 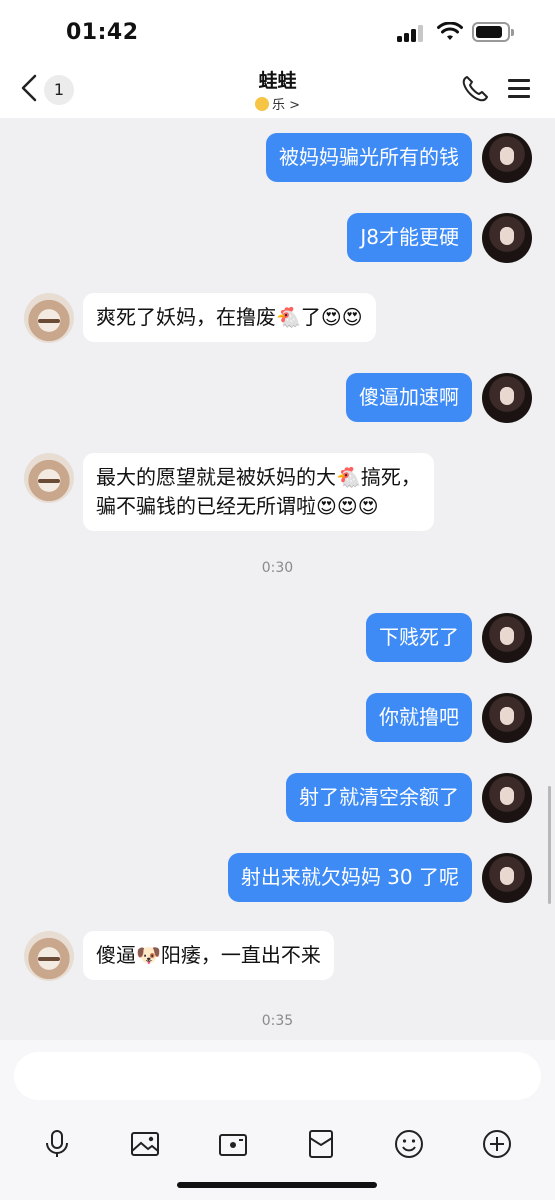 What do you see at coordinates (409, 1144) in the screenshot?
I see `emoji-icon` at bounding box center [409, 1144].